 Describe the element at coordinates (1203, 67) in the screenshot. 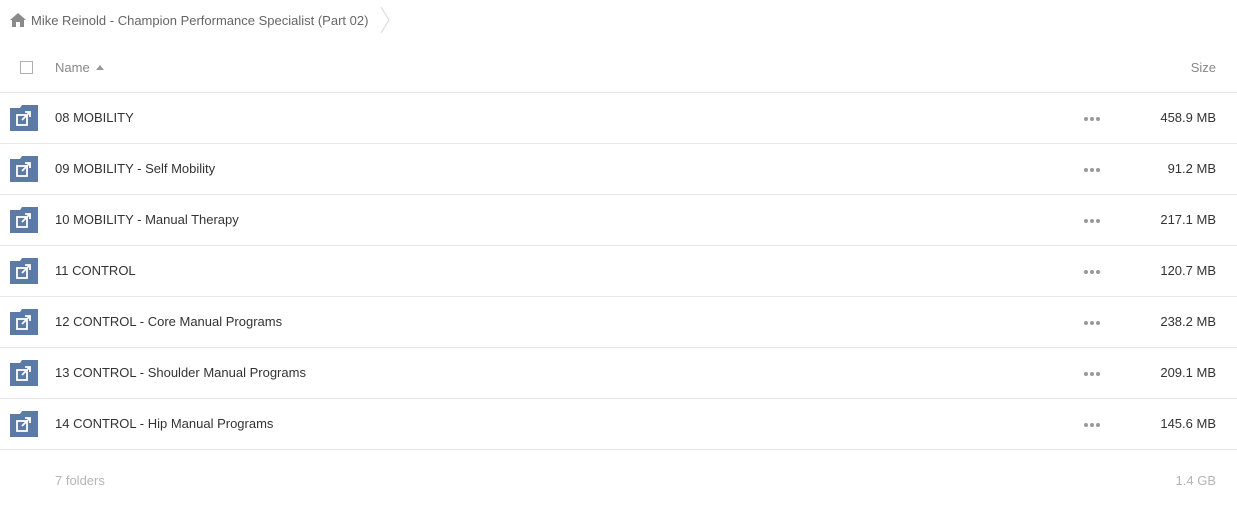

I see `size-column-header: Size` at that location.